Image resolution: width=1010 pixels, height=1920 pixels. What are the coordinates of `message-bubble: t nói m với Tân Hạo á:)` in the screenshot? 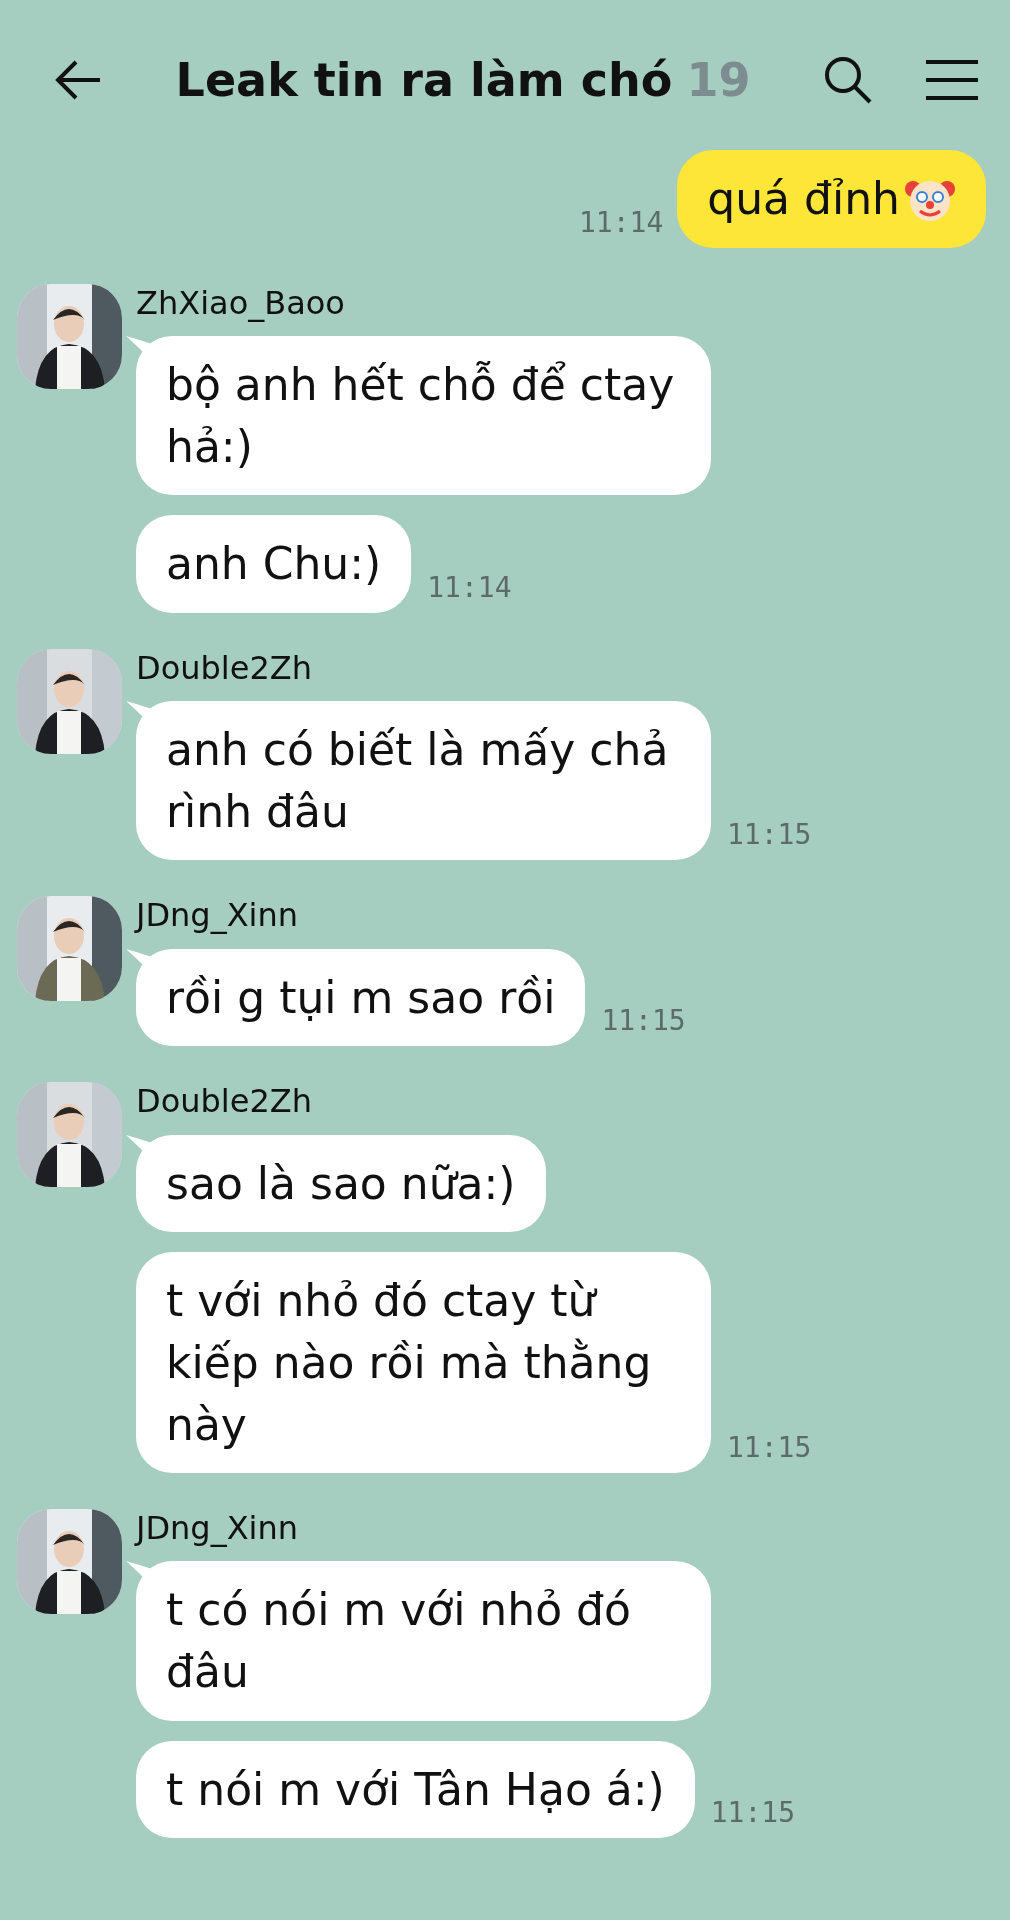 It's located at (415, 1789).